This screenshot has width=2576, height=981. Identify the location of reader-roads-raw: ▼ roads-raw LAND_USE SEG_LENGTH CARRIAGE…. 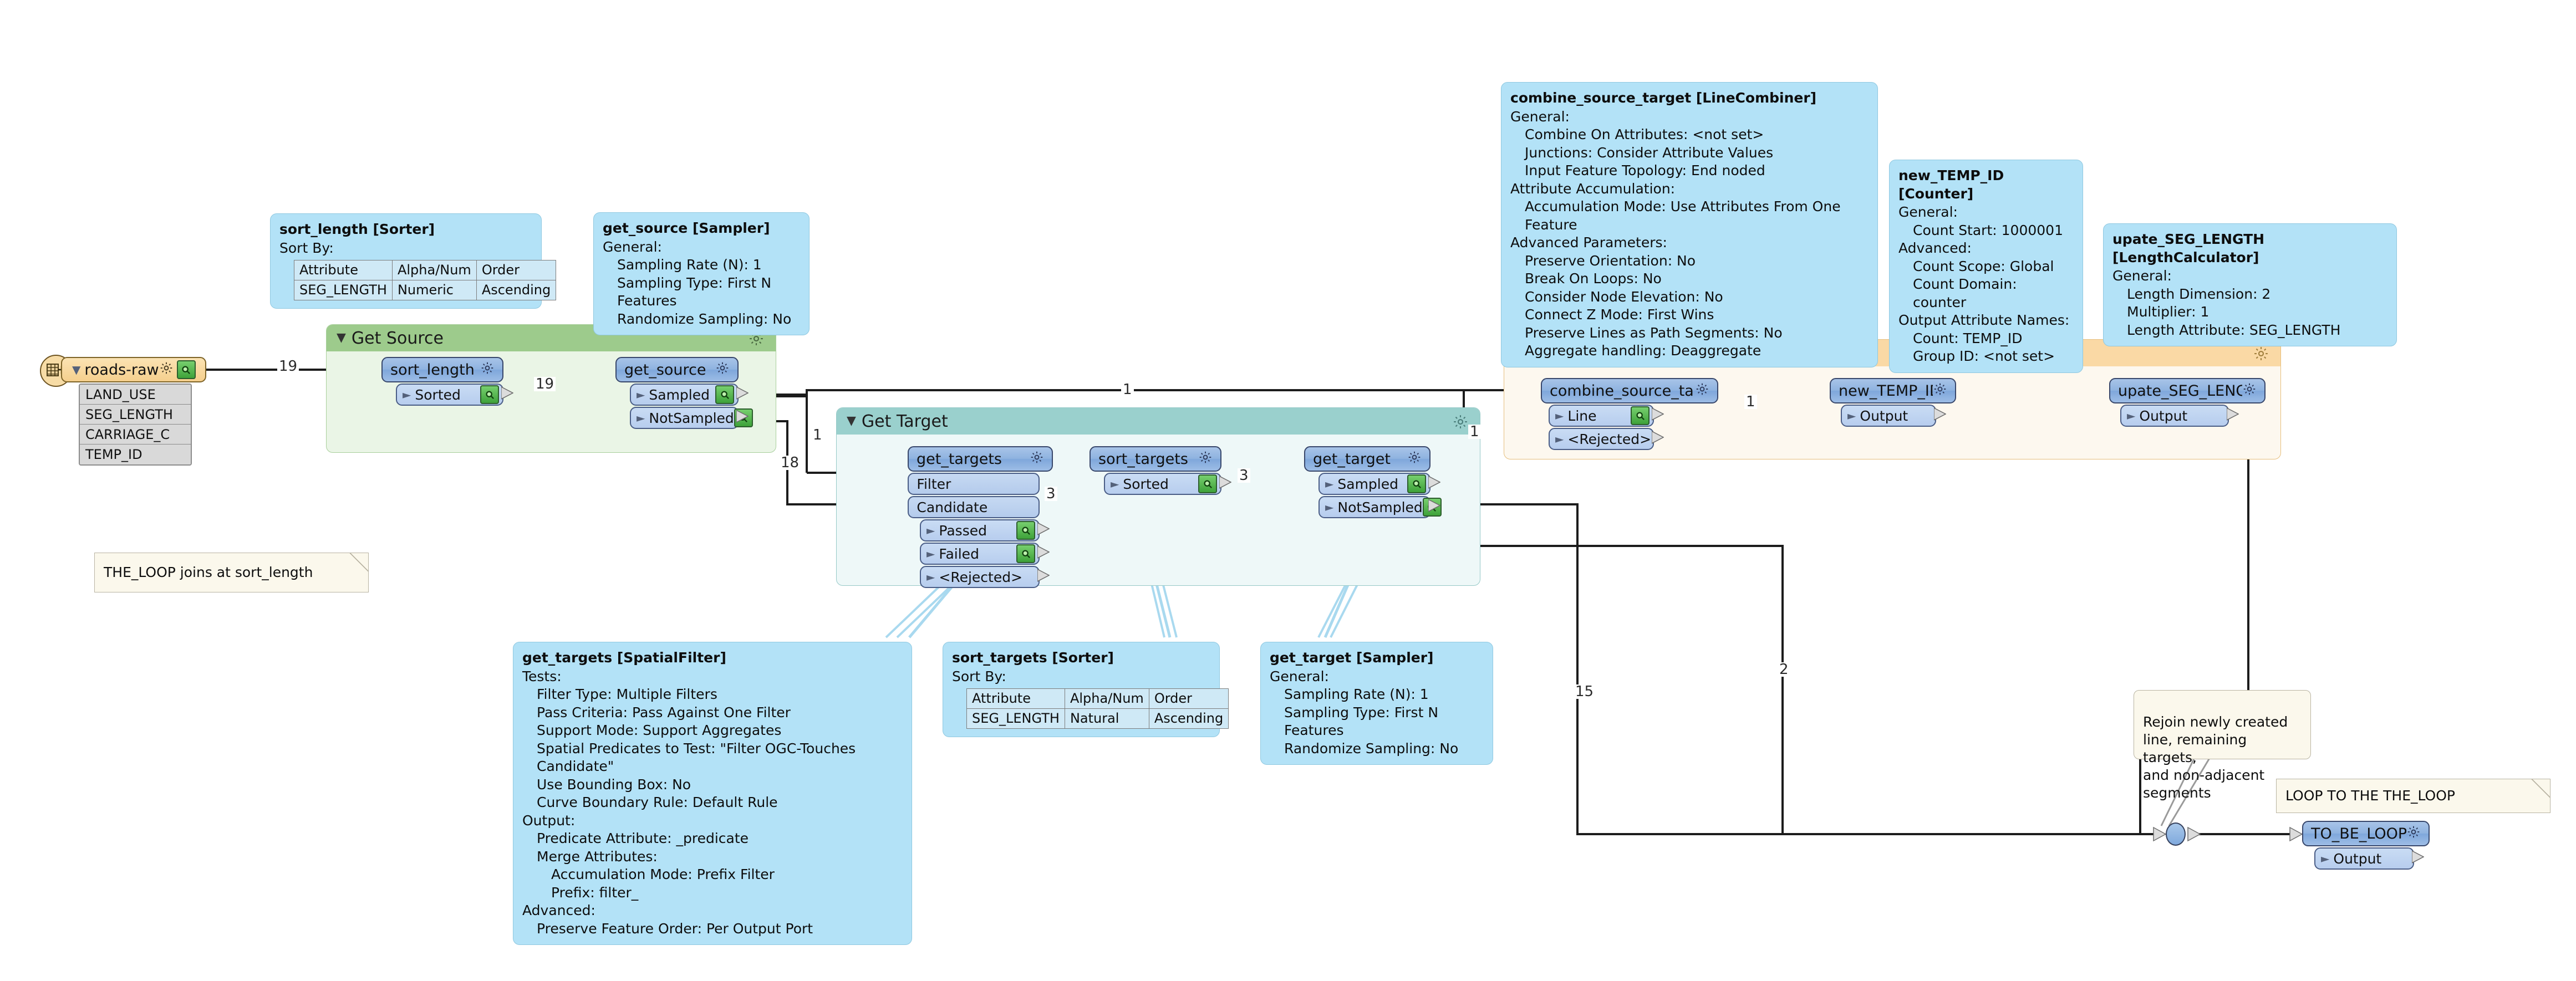
(123, 416).